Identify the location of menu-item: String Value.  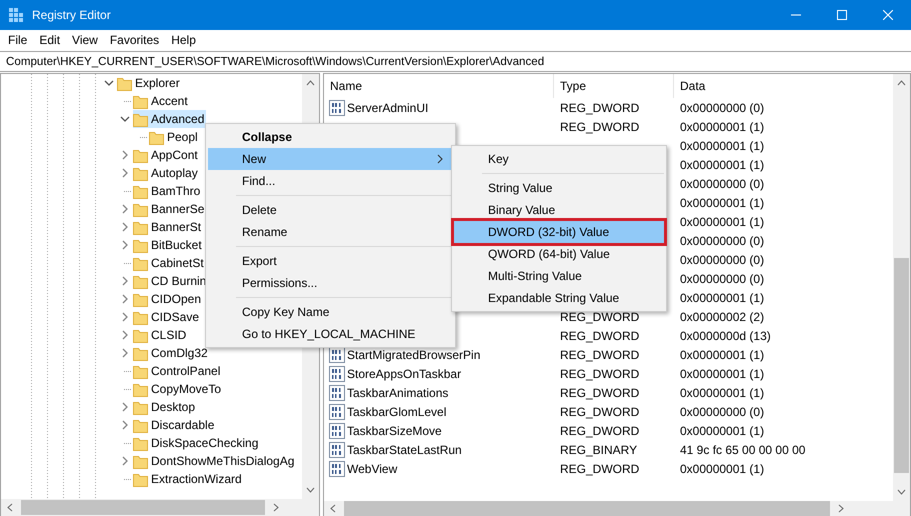
(559, 188).